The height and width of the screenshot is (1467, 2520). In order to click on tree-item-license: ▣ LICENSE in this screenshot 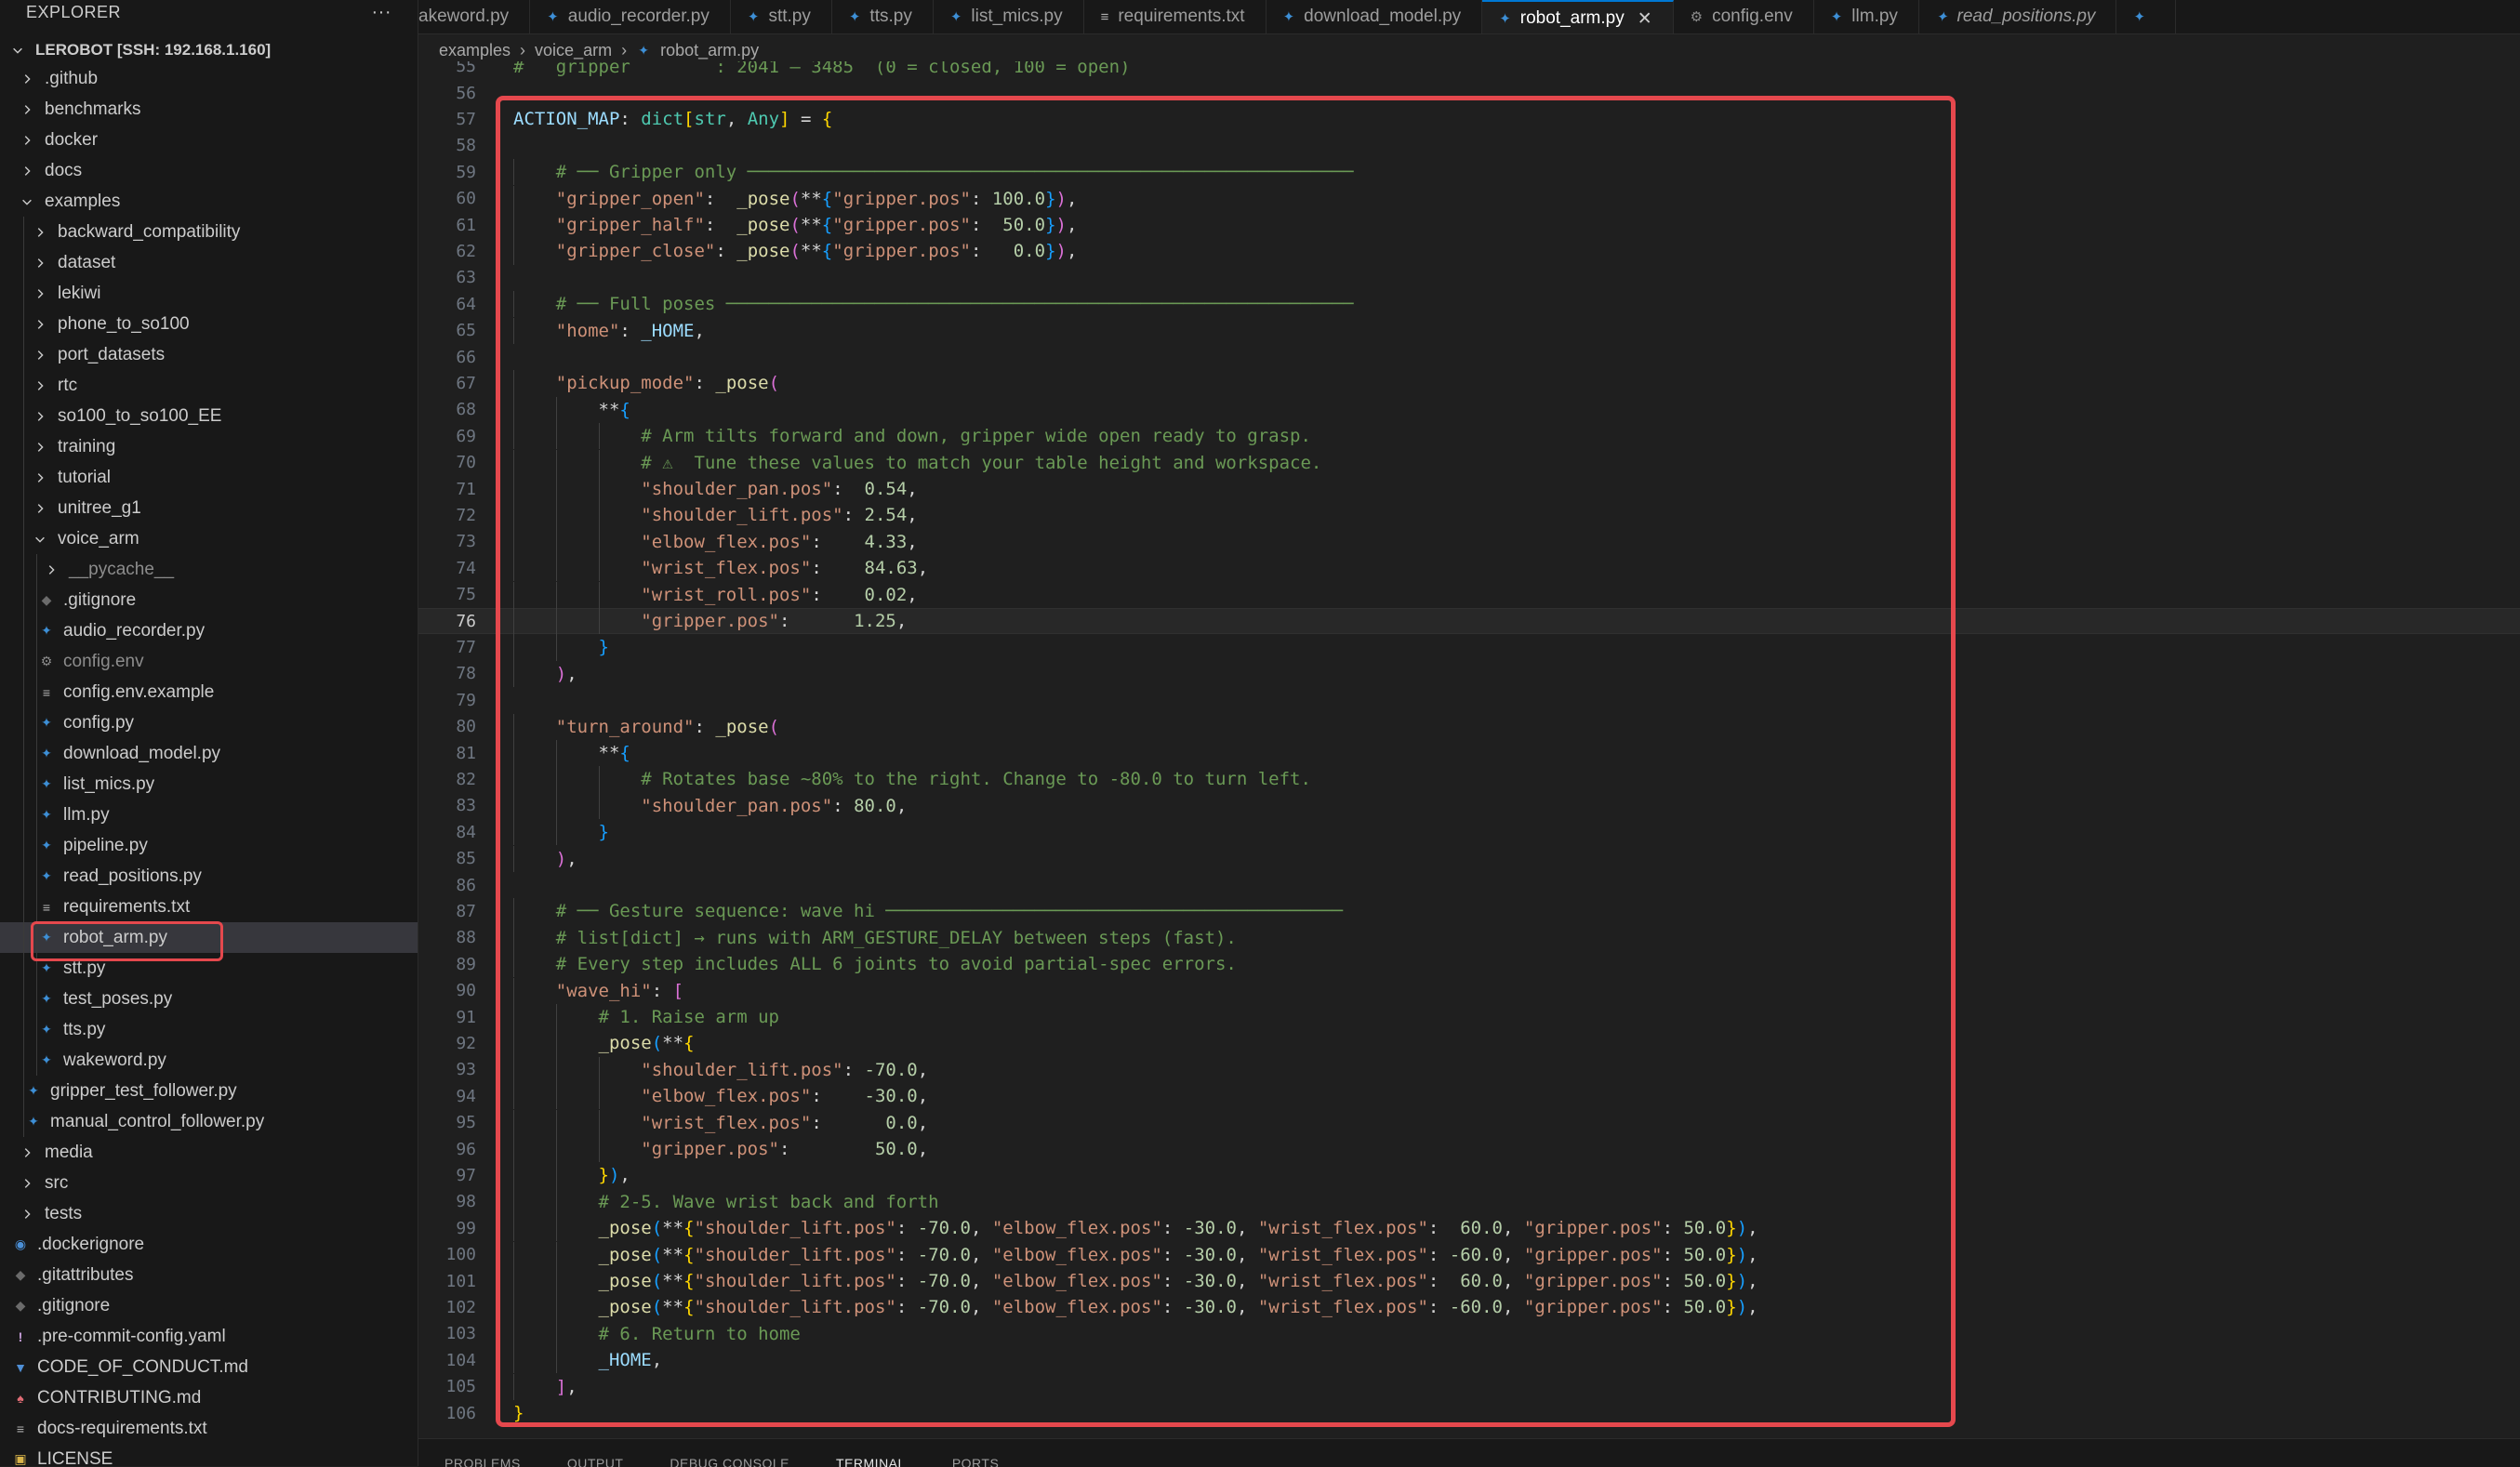, I will do `click(209, 1456)`.